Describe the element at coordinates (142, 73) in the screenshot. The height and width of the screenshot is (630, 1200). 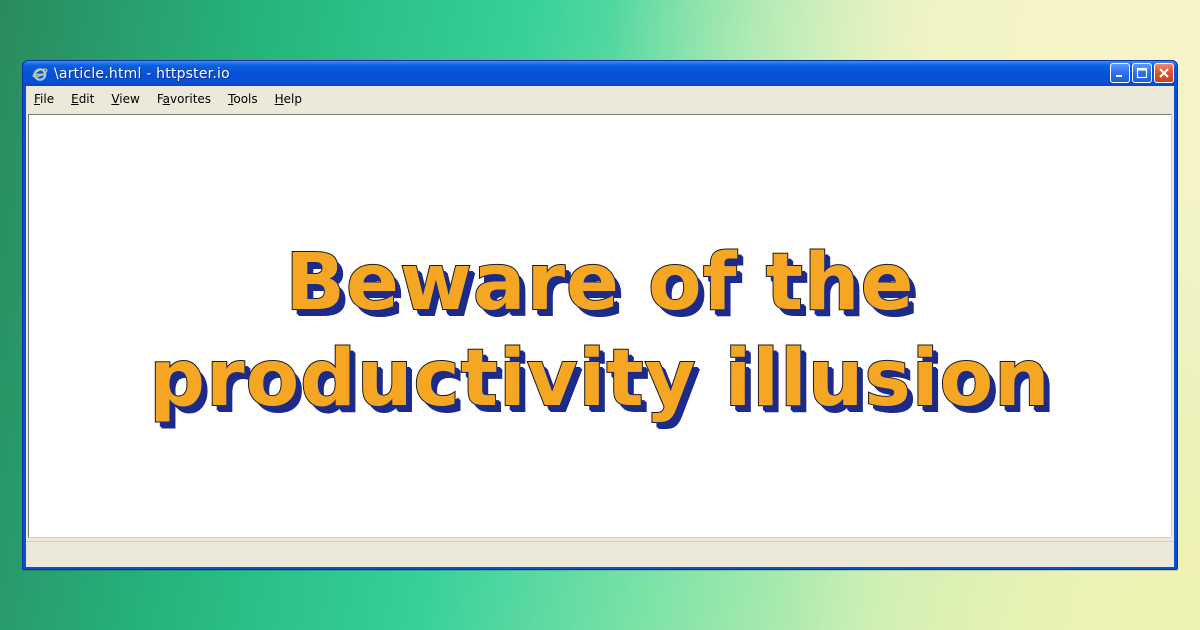
I see `window-title: \article.html - httpster.io` at that location.